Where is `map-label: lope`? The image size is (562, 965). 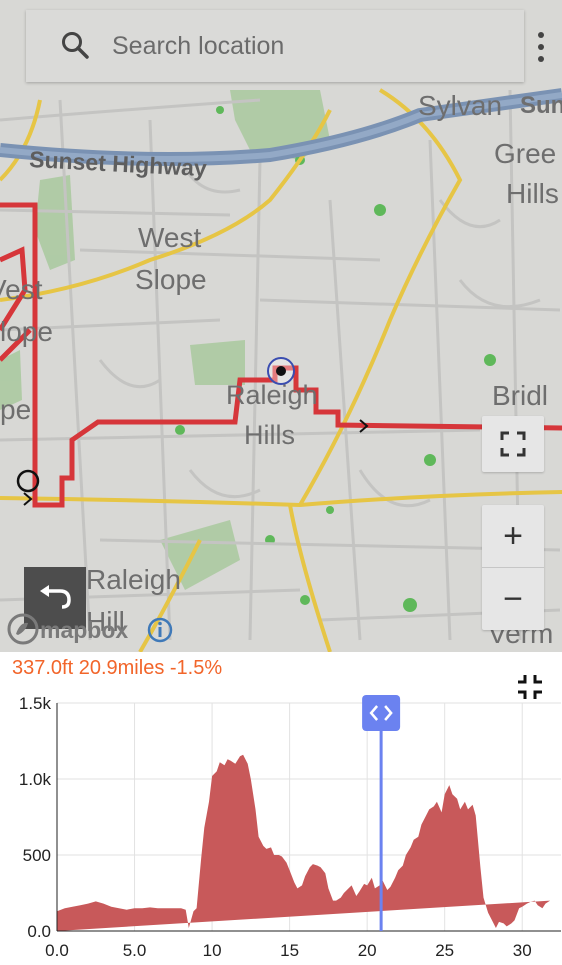 map-label: lope is located at coordinates (26, 331).